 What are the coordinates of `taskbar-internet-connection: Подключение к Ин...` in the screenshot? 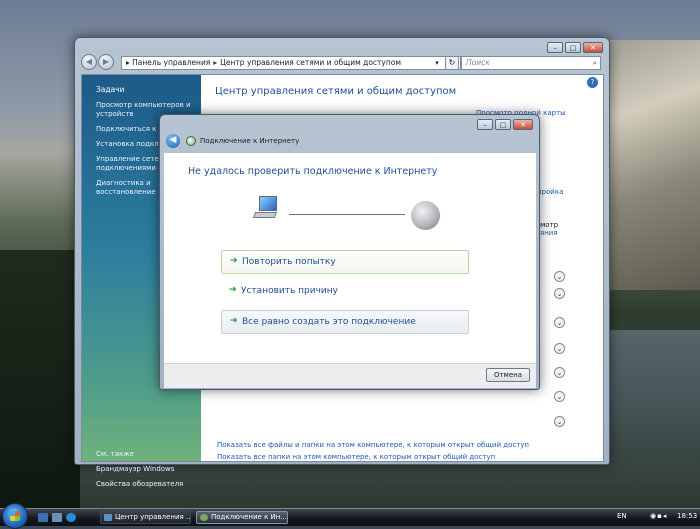 It's located at (242, 517).